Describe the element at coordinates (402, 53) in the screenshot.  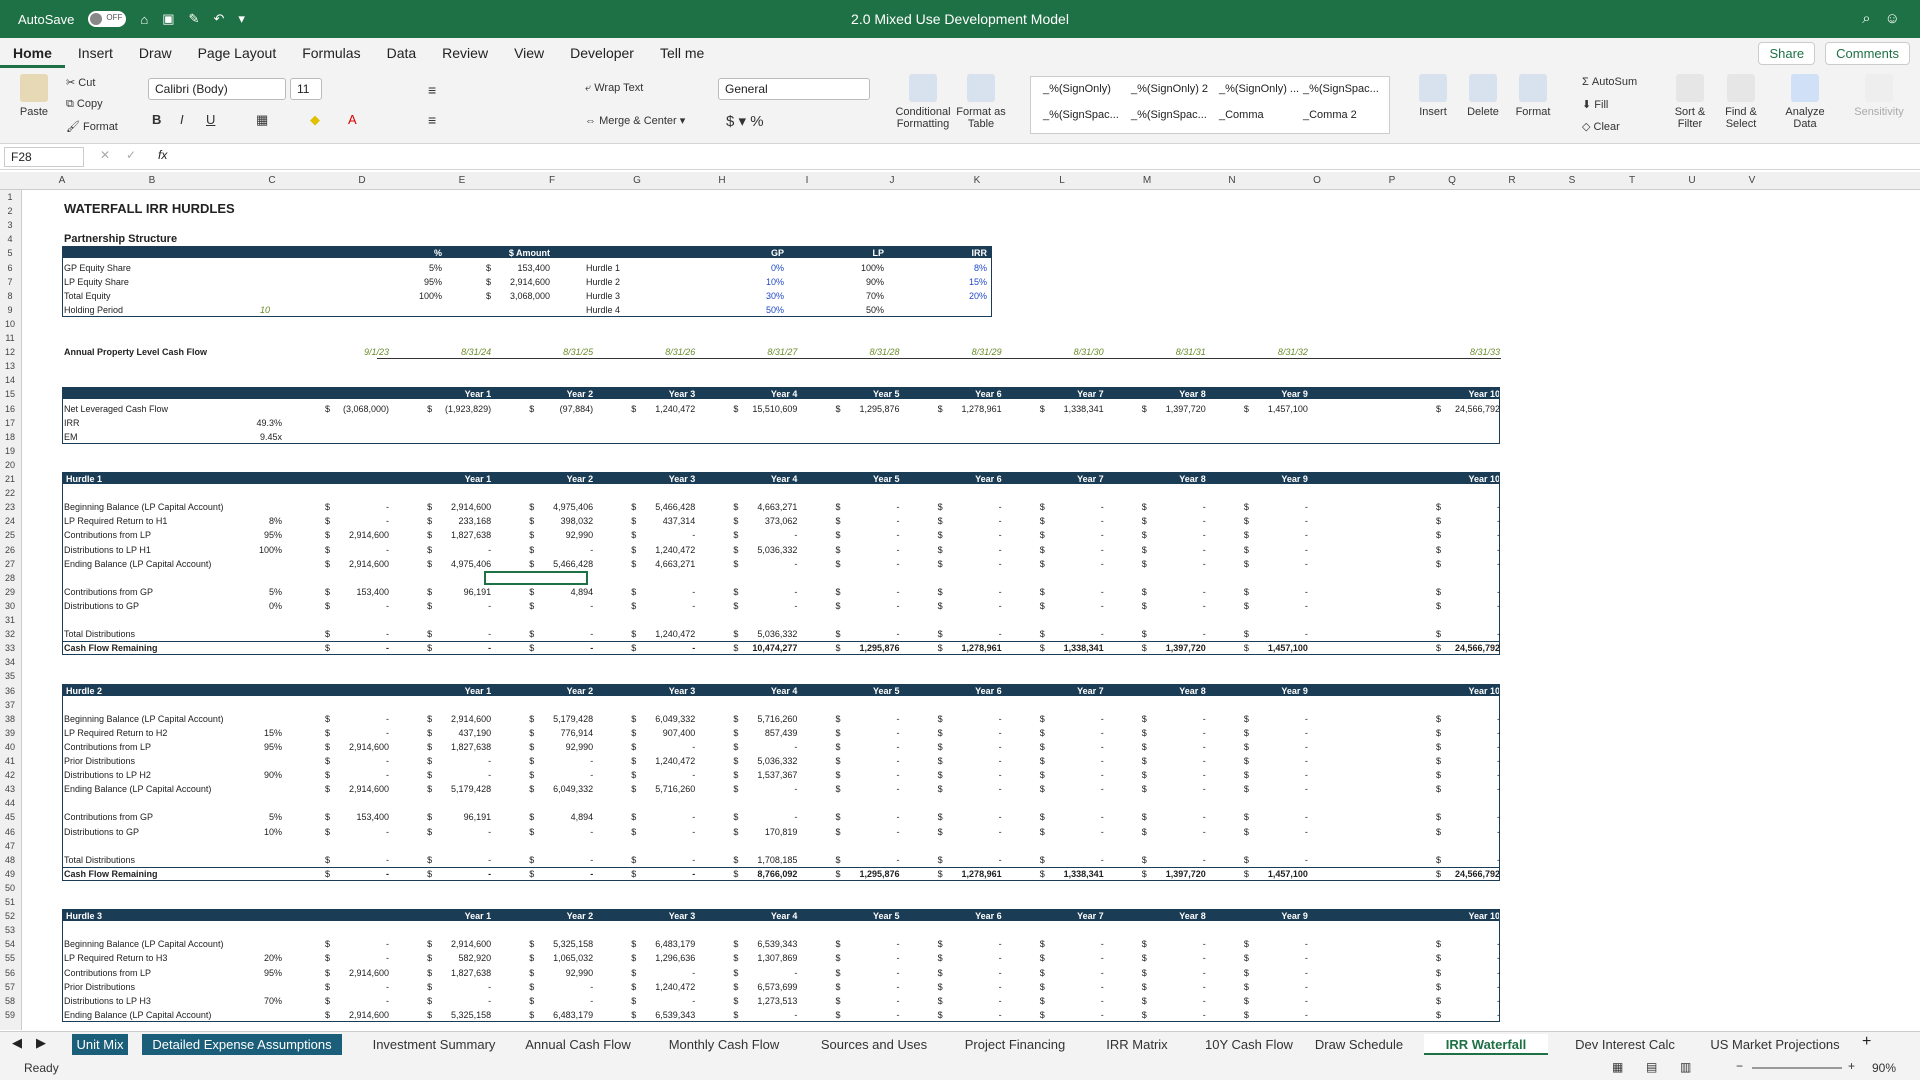
I see `tab-data: Data` at that location.